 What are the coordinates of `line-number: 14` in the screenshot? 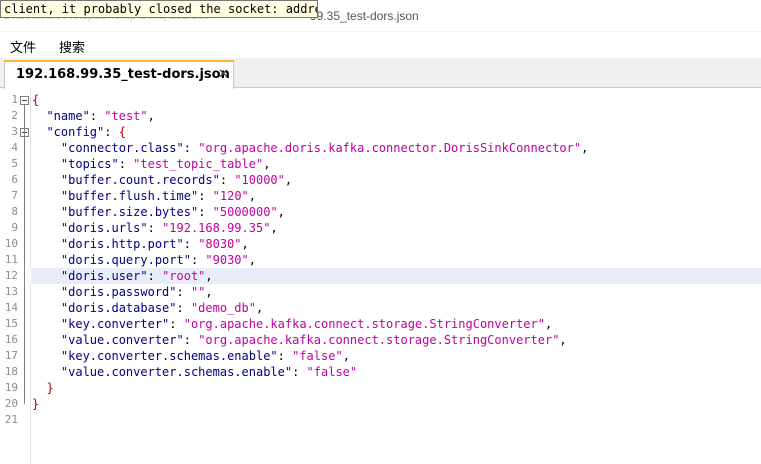 It's located at (11, 307).